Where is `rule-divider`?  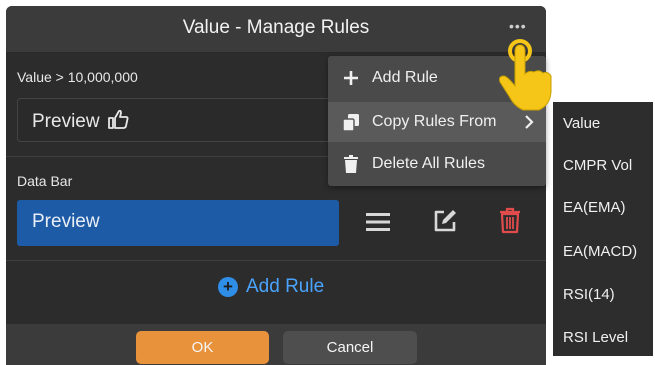
rule-divider is located at coordinates (276, 260).